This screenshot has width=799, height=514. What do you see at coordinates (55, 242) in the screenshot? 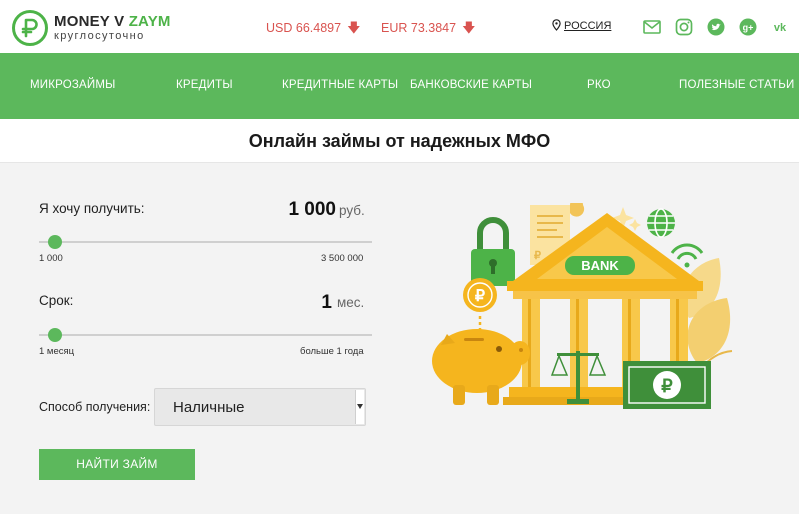
I see `amount-slider-thumb` at bounding box center [55, 242].